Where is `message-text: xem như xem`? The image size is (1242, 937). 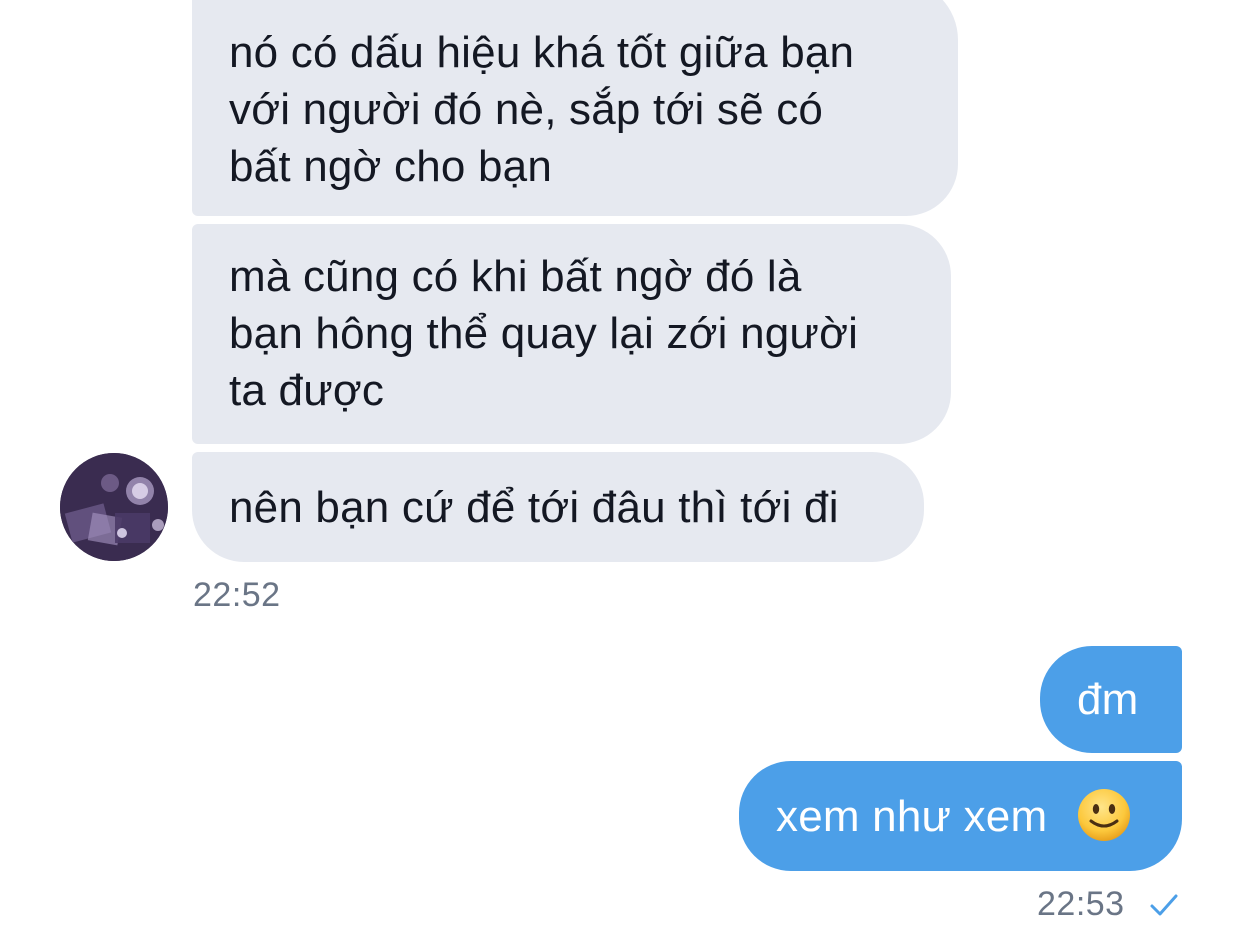 message-text: xem như xem is located at coordinates (912, 816).